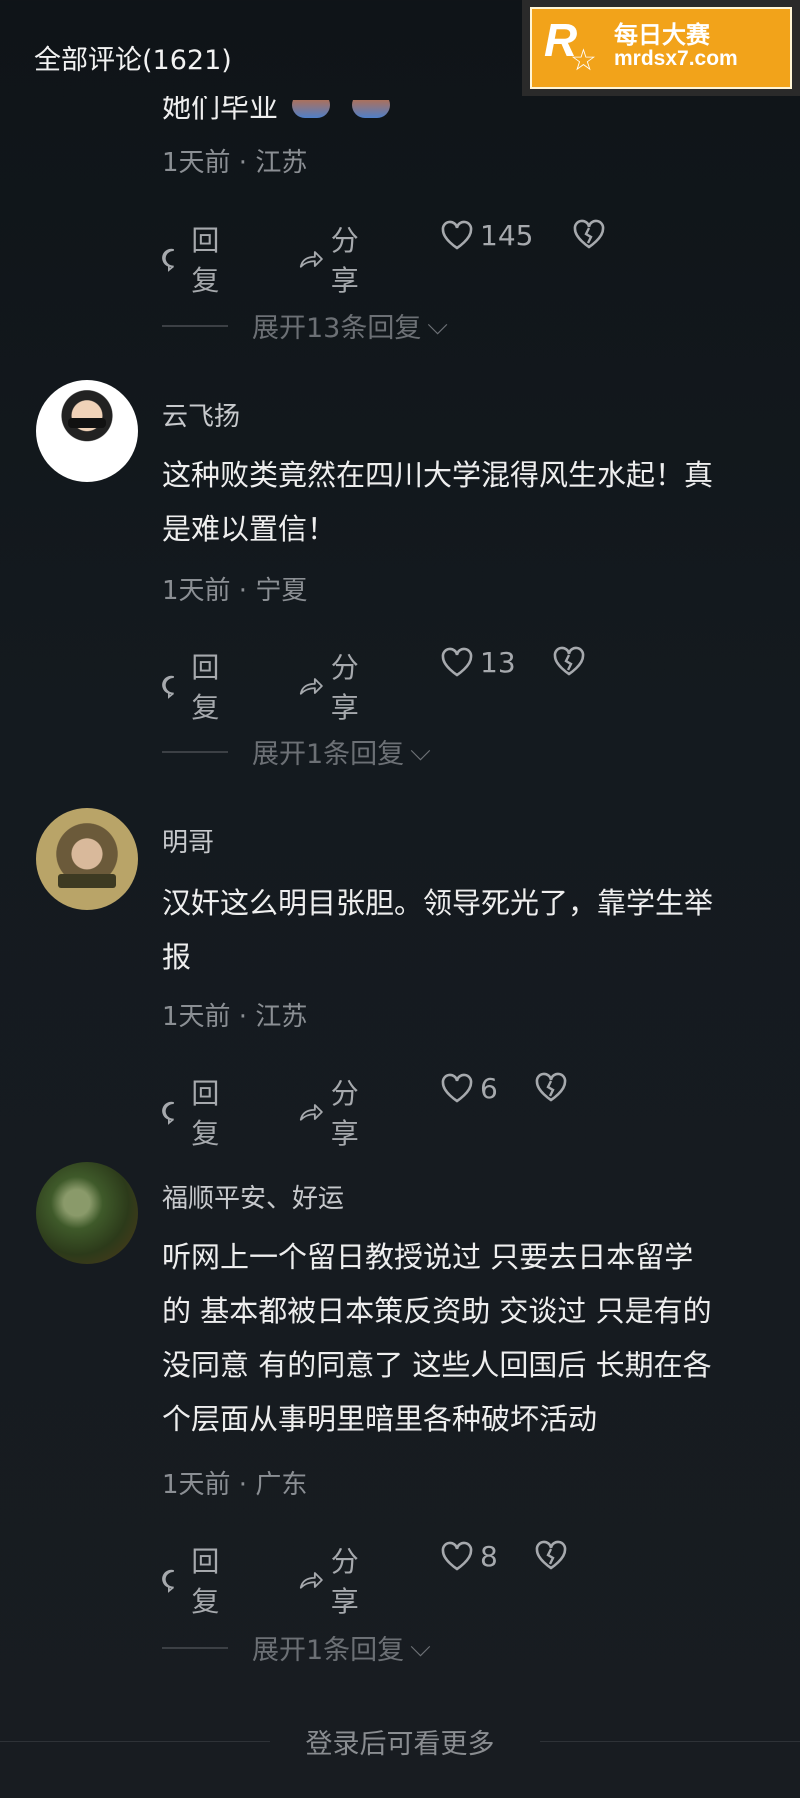  What do you see at coordinates (87, 881) in the screenshot?
I see `avatar-caption` at bounding box center [87, 881].